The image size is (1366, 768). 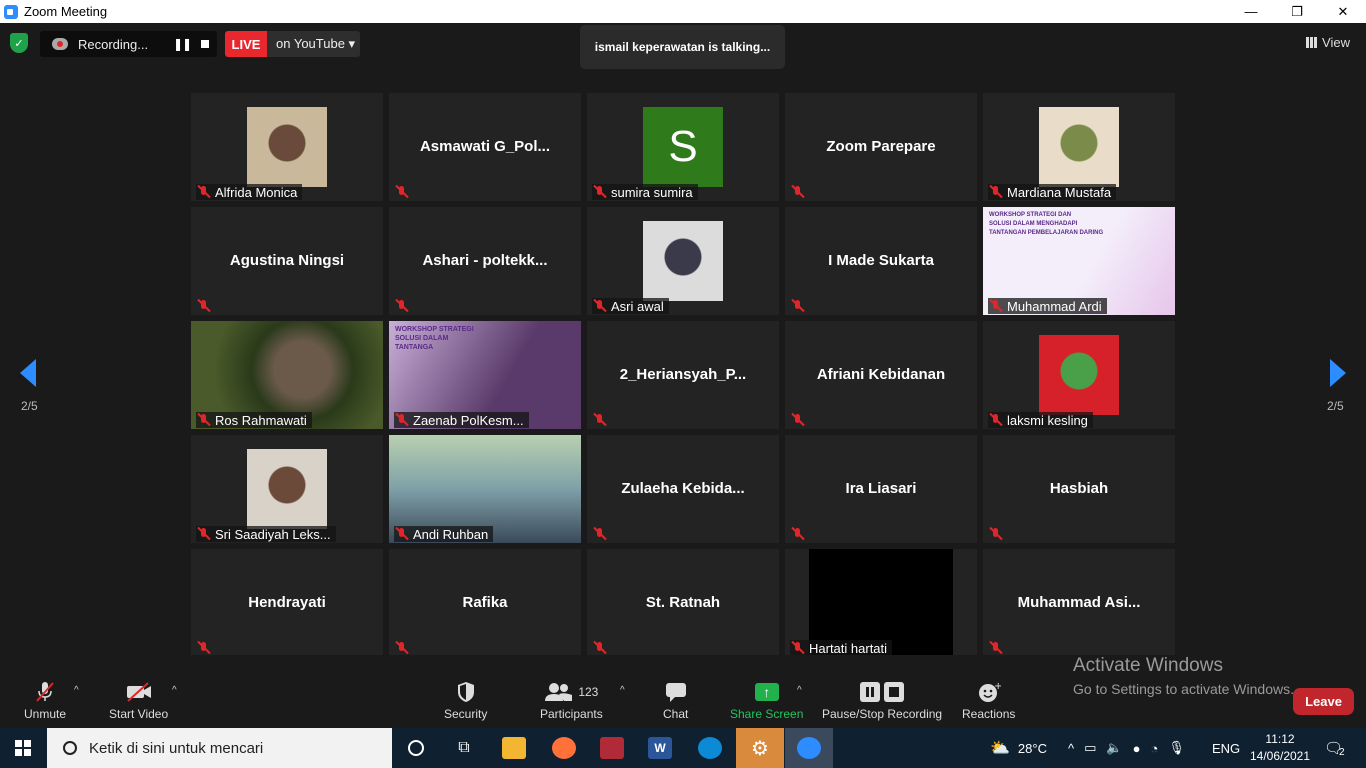 What do you see at coordinates (139, 692) in the screenshot?
I see `video-off-icon` at bounding box center [139, 692].